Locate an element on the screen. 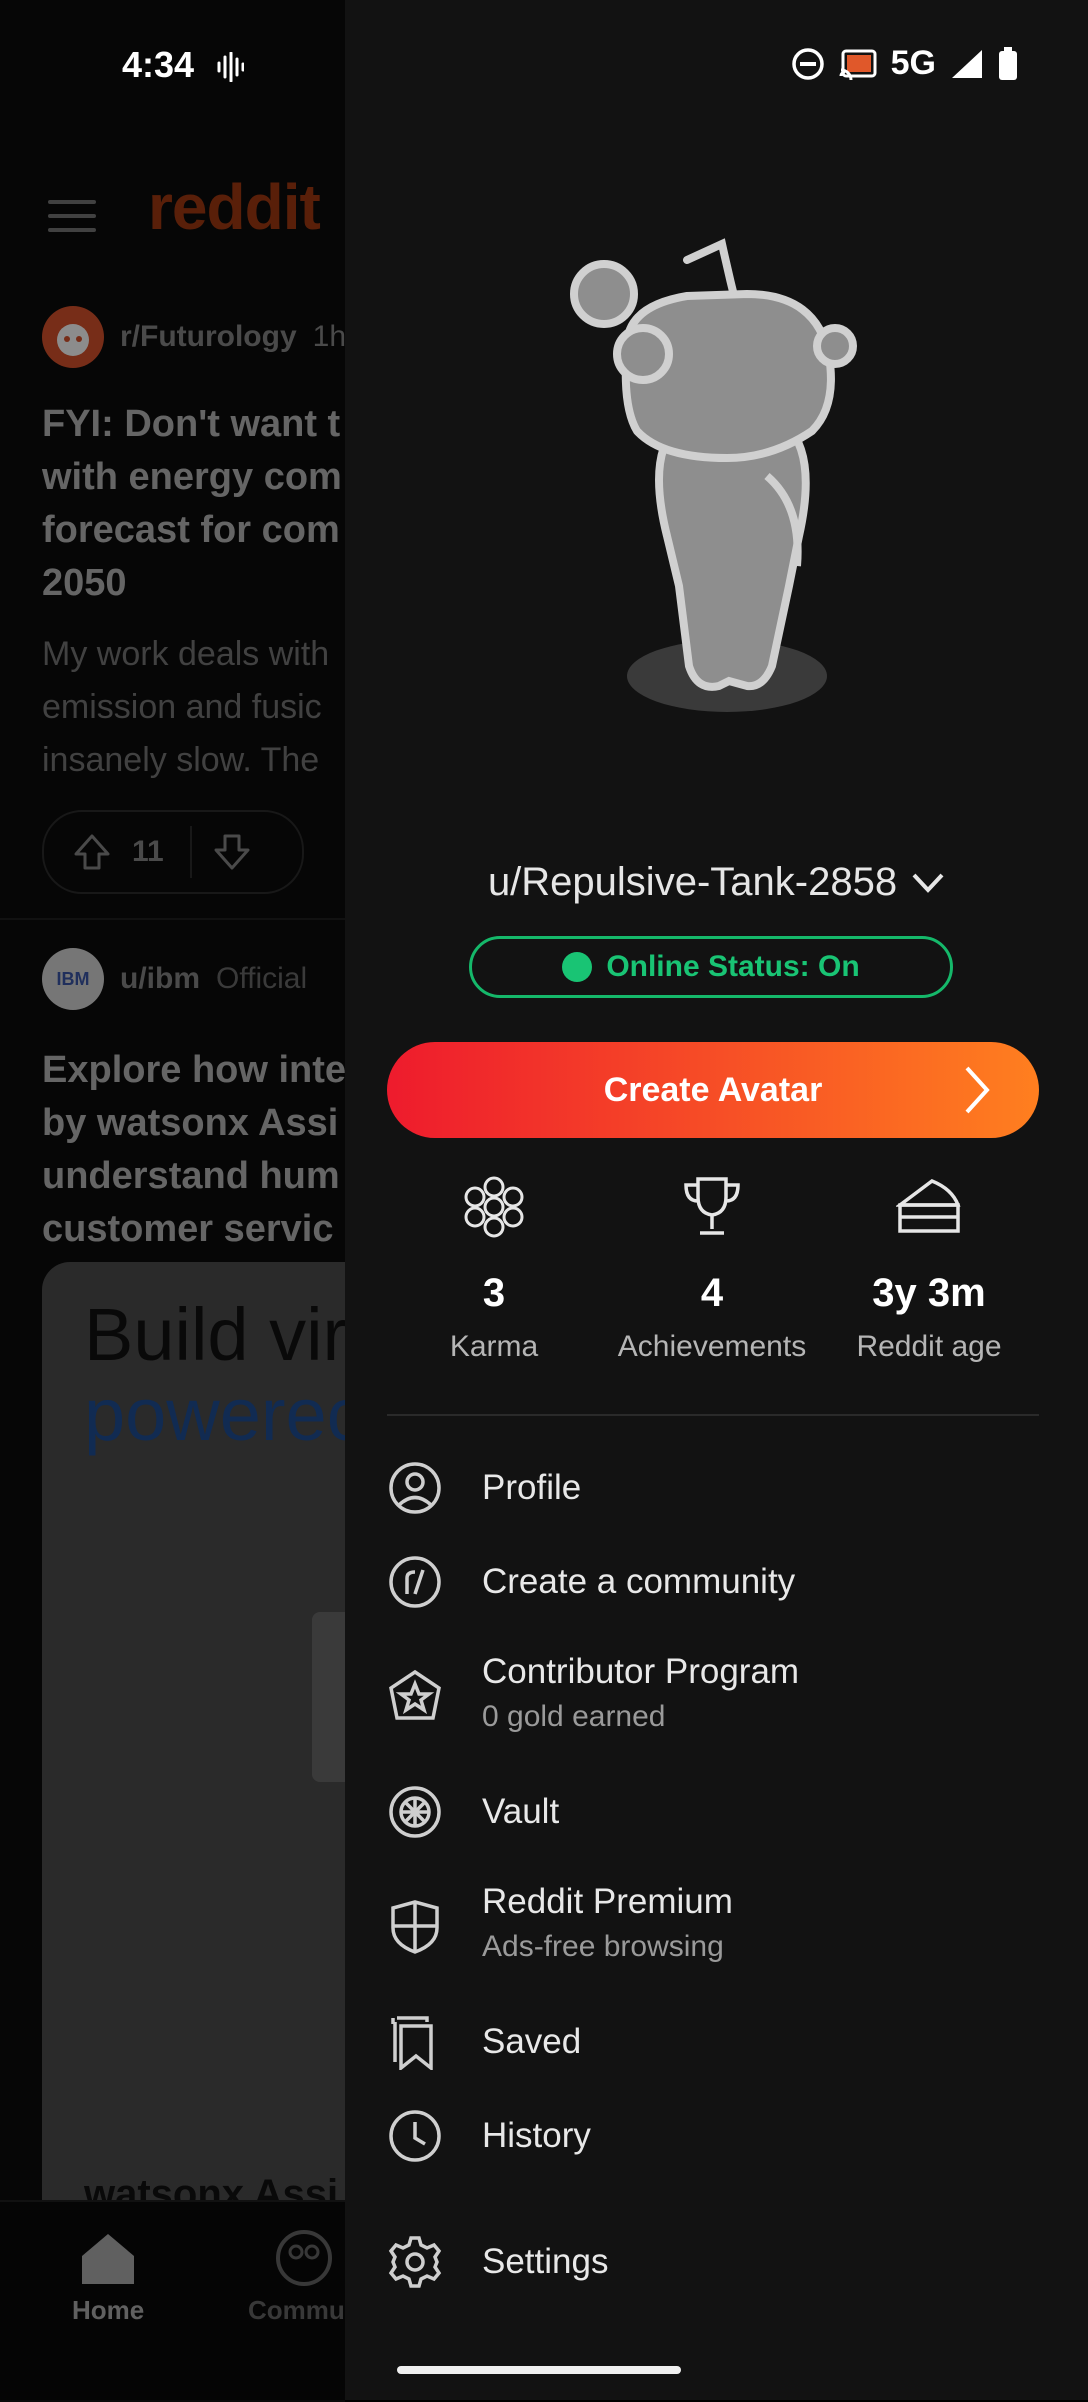  menu-create-community: Create a community is located at coordinates (716, 1582).